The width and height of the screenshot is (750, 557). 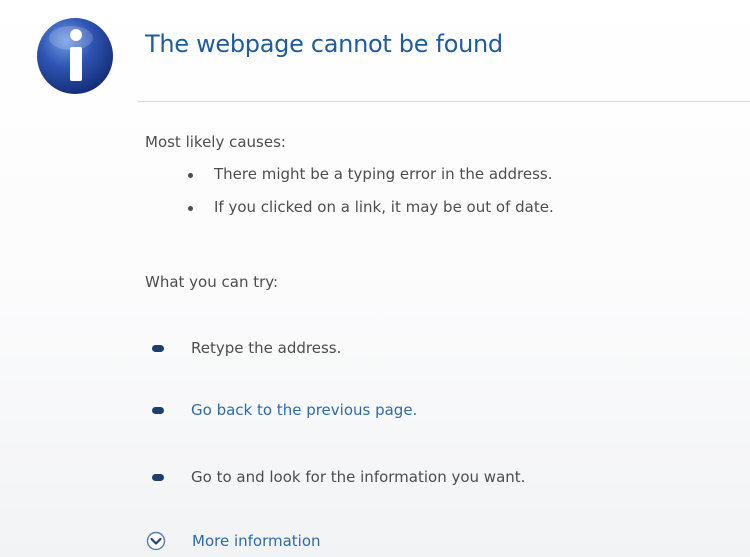 What do you see at coordinates (215, 142) in the screenshot?
I see `causes-heading: Most likely causes:` at bounding box center [215, 142].